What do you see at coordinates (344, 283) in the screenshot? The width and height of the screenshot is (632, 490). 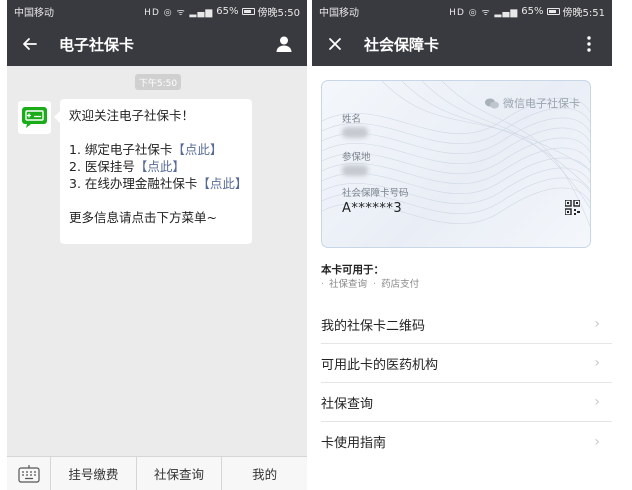 I see `usage-tag-query: 社保查询` at bounding box center [344, 283].